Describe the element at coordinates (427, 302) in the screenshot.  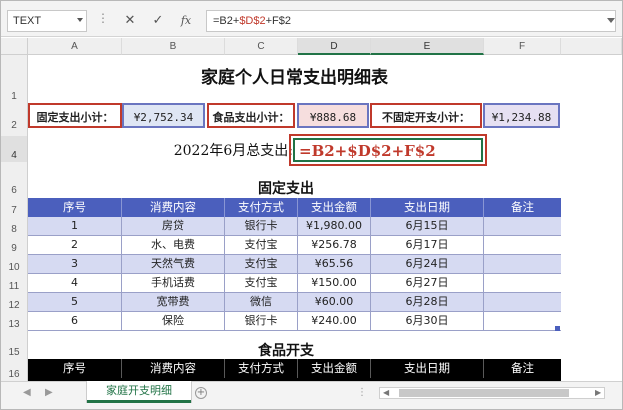
I see `cell-date: 6月28日` at that location.